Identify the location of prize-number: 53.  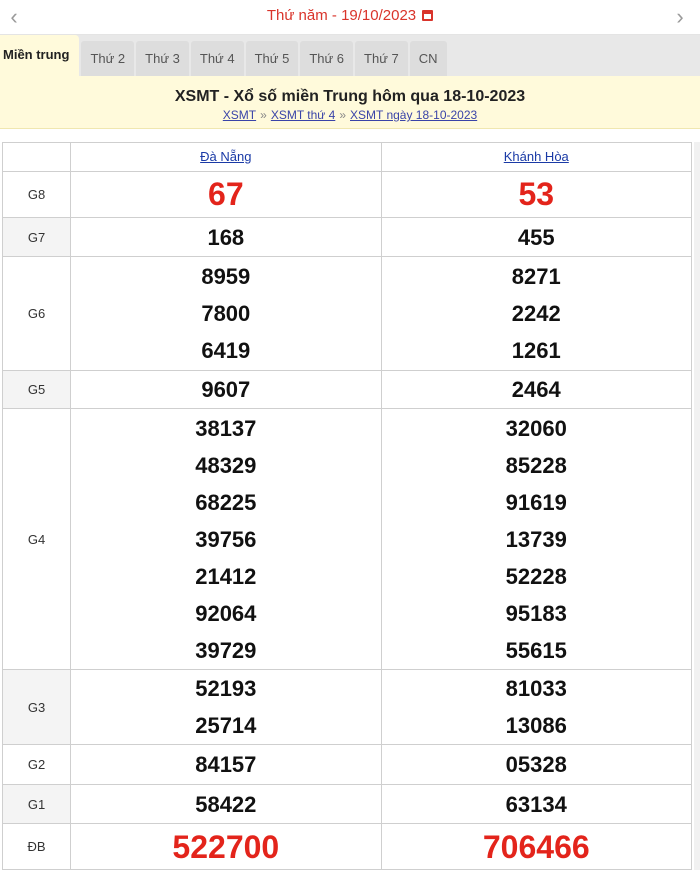
(536, 194).